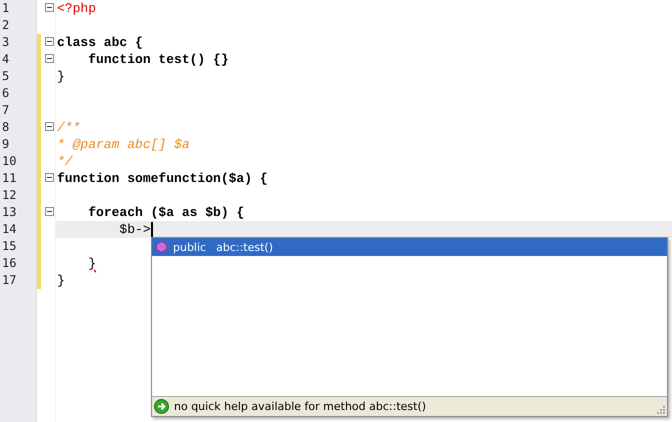 The image size is (672, 422). Describe the element at coordinates (660, 409) in the screenshot. I see `resize-grip-icon` at that location.